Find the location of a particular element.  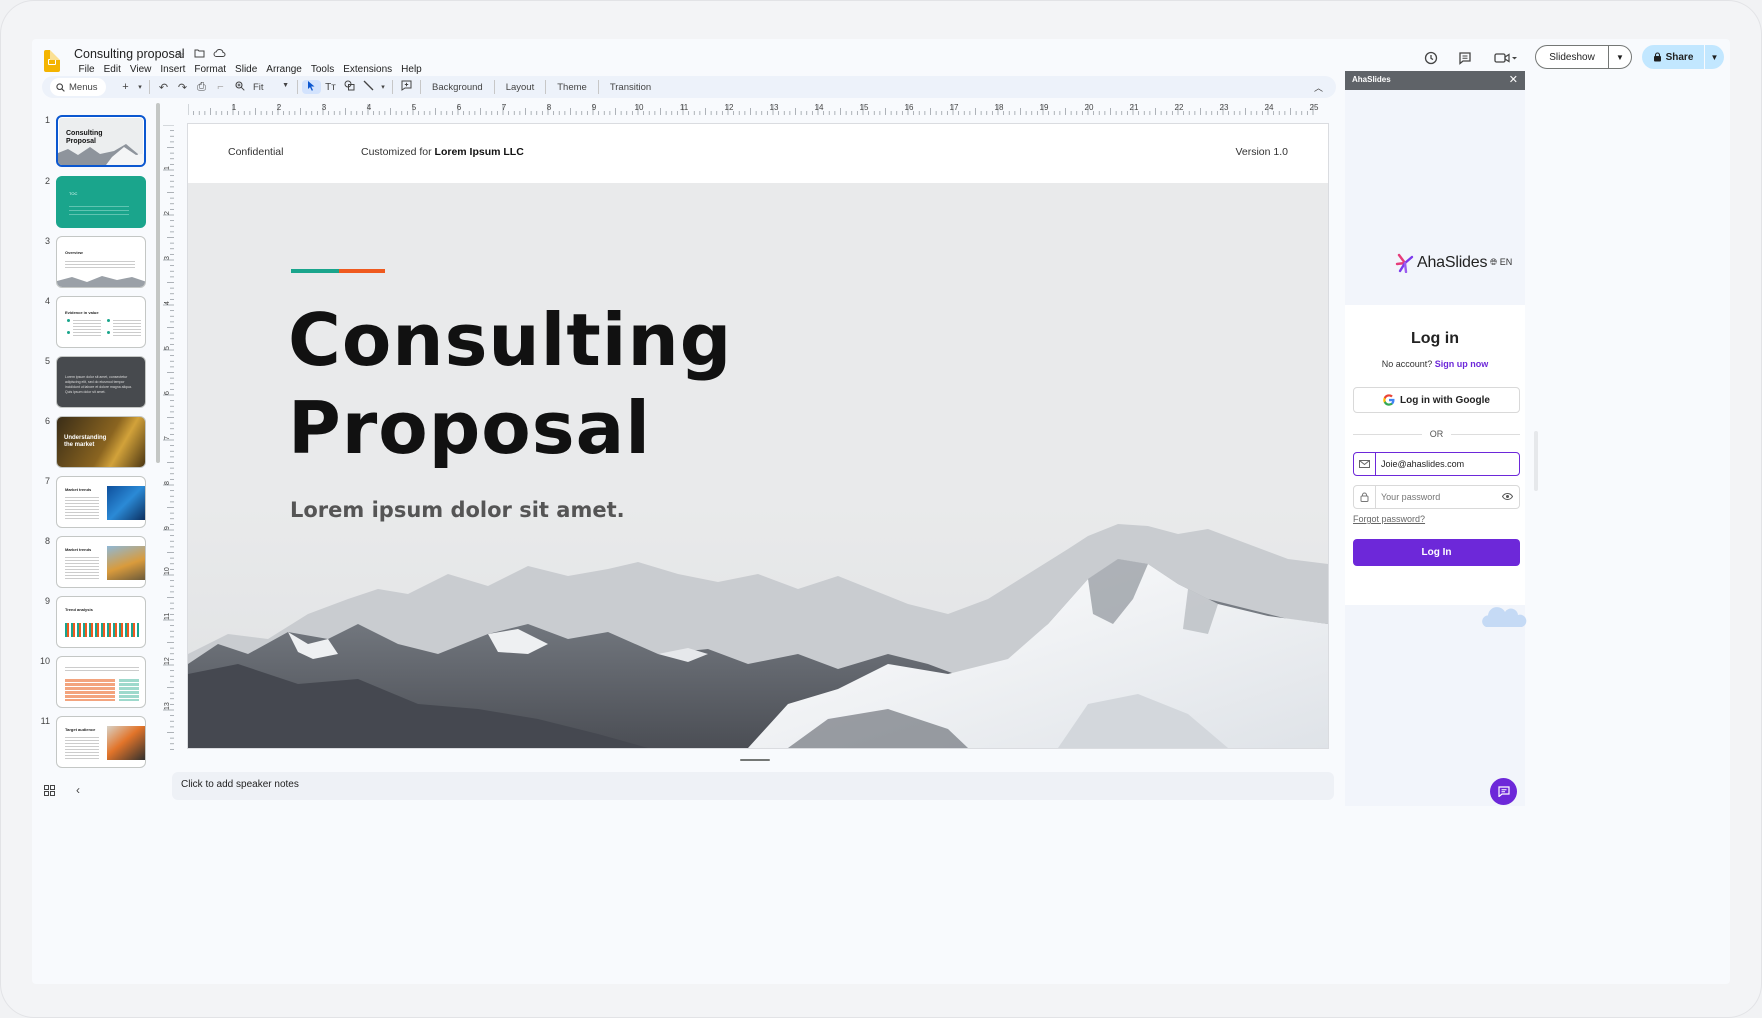

menu-slide: Slide is located at coordinates (246, 69).